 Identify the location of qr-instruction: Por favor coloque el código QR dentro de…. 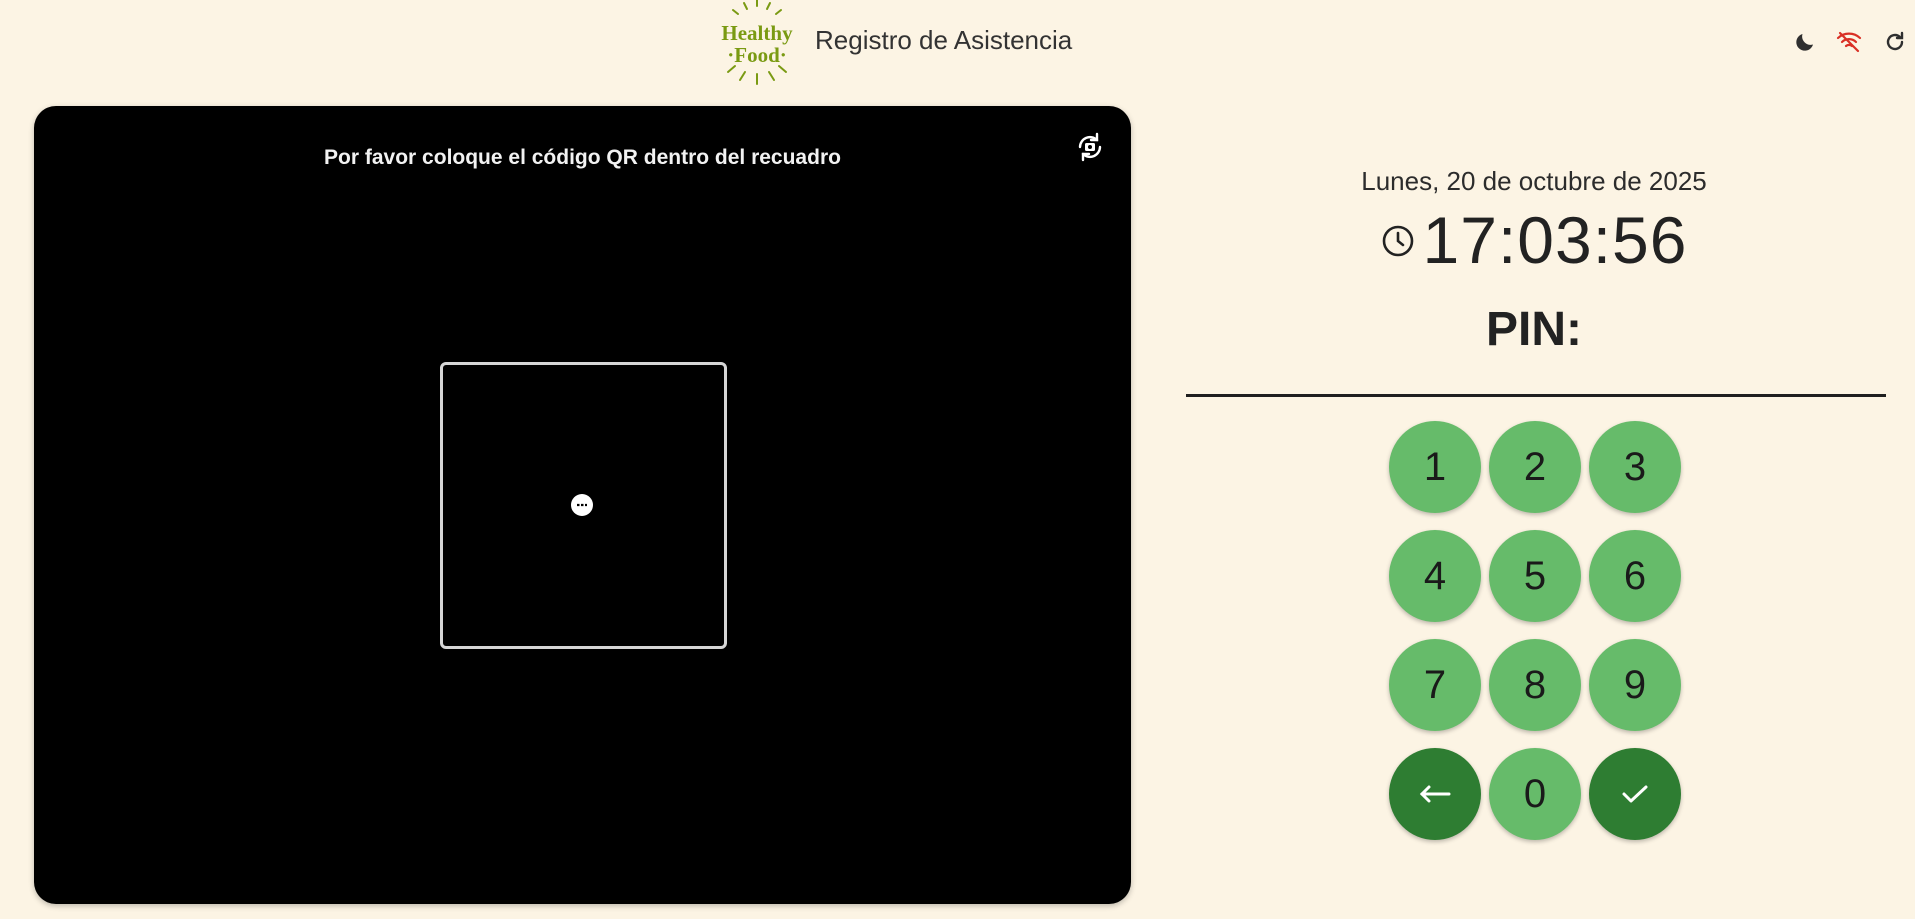
(582, 157).